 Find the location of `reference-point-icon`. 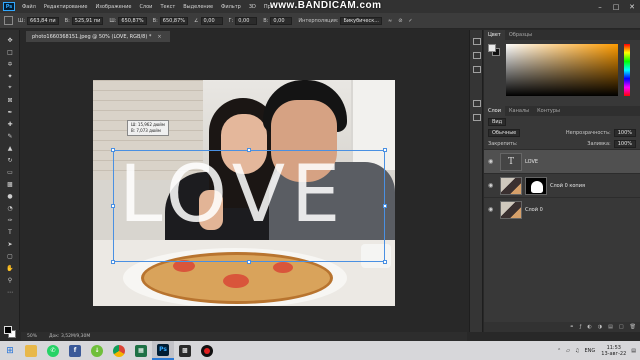

reference-point-icon is located at coordinates (8, 20).